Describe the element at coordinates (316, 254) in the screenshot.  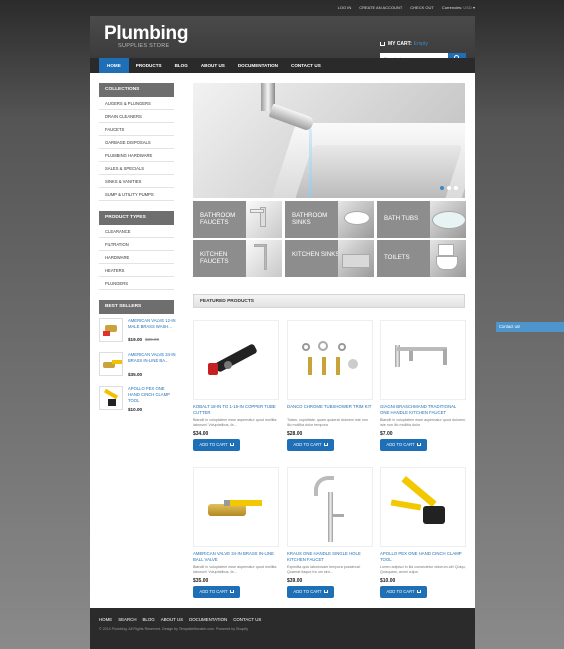
I see `tile-label: KITCHEN SINKS` at that location.